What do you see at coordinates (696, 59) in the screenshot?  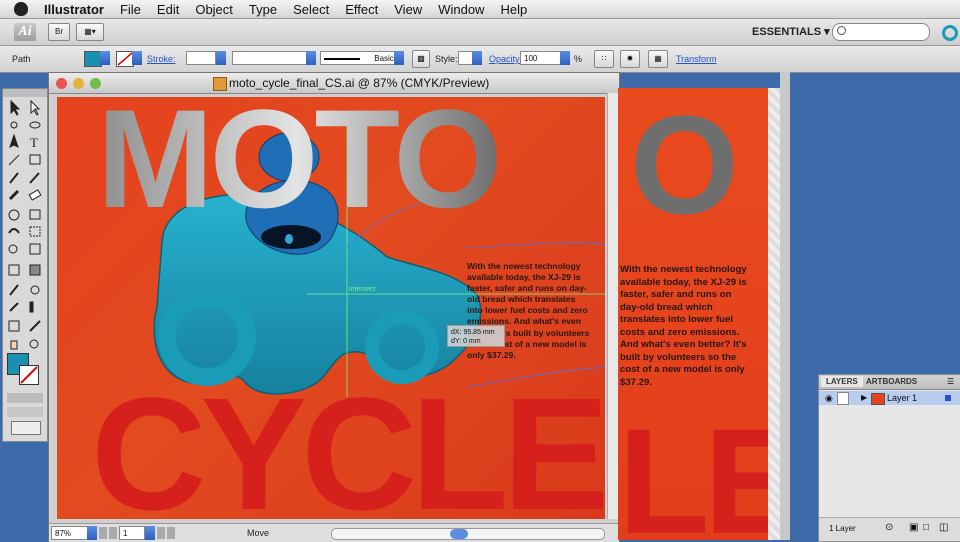 I see `transform-panel-link: Transform` at bounding box center [696, 59].